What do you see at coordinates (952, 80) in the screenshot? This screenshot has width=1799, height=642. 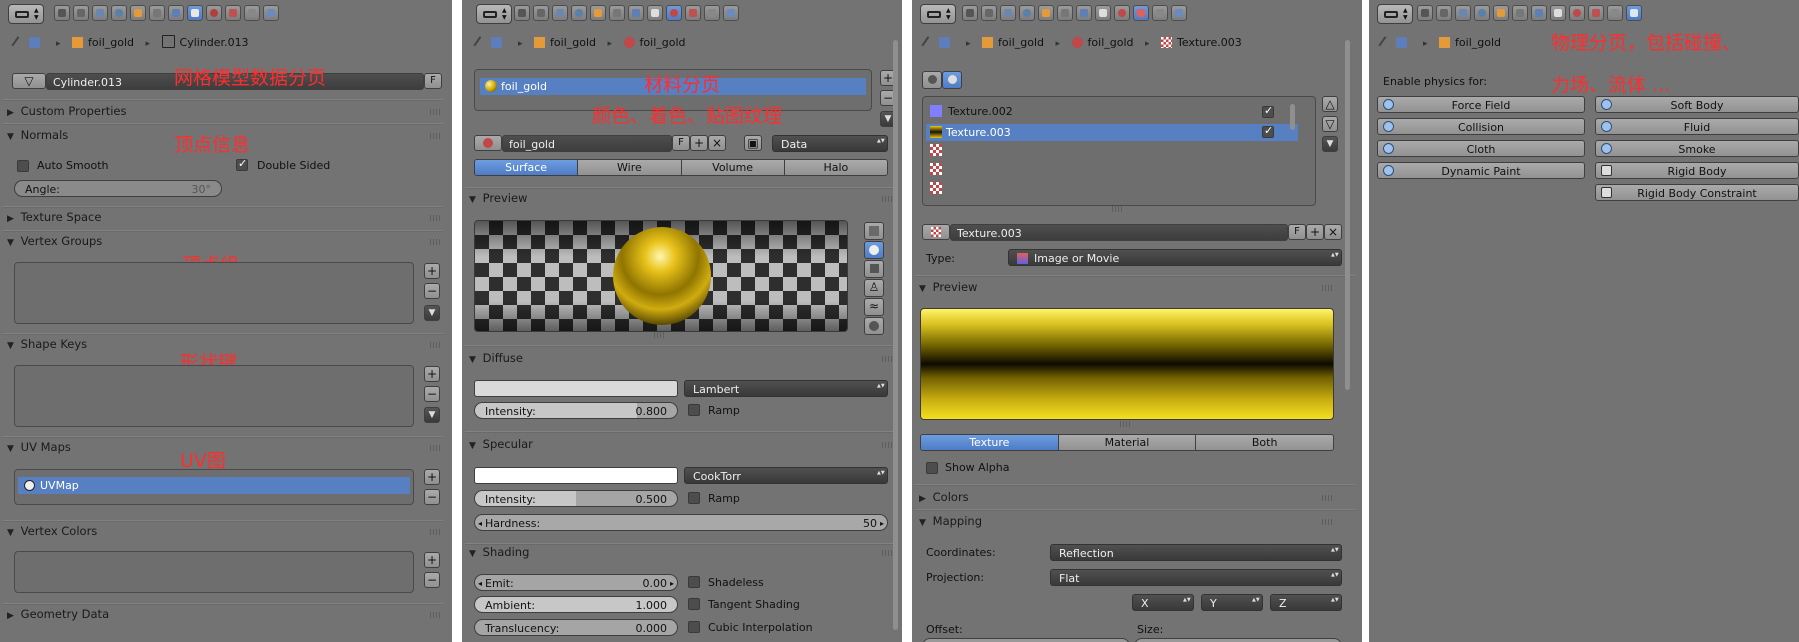 I see `texture-context-other-button` at bounding box center [952, 80].